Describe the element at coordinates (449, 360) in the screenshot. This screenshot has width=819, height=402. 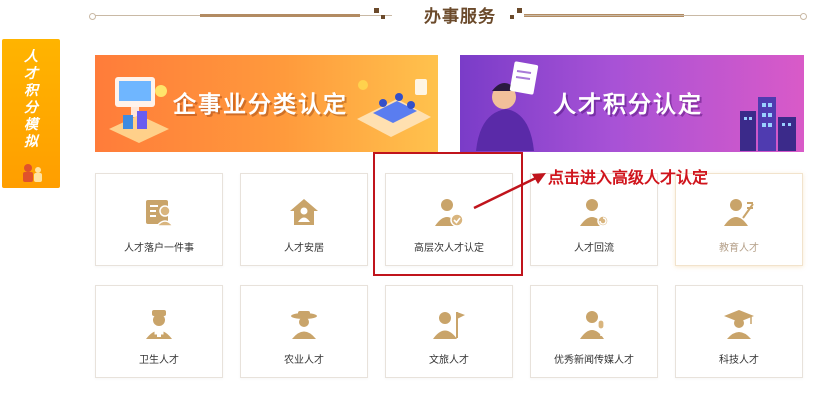
I see `card-label: 文旅人才` at that location.